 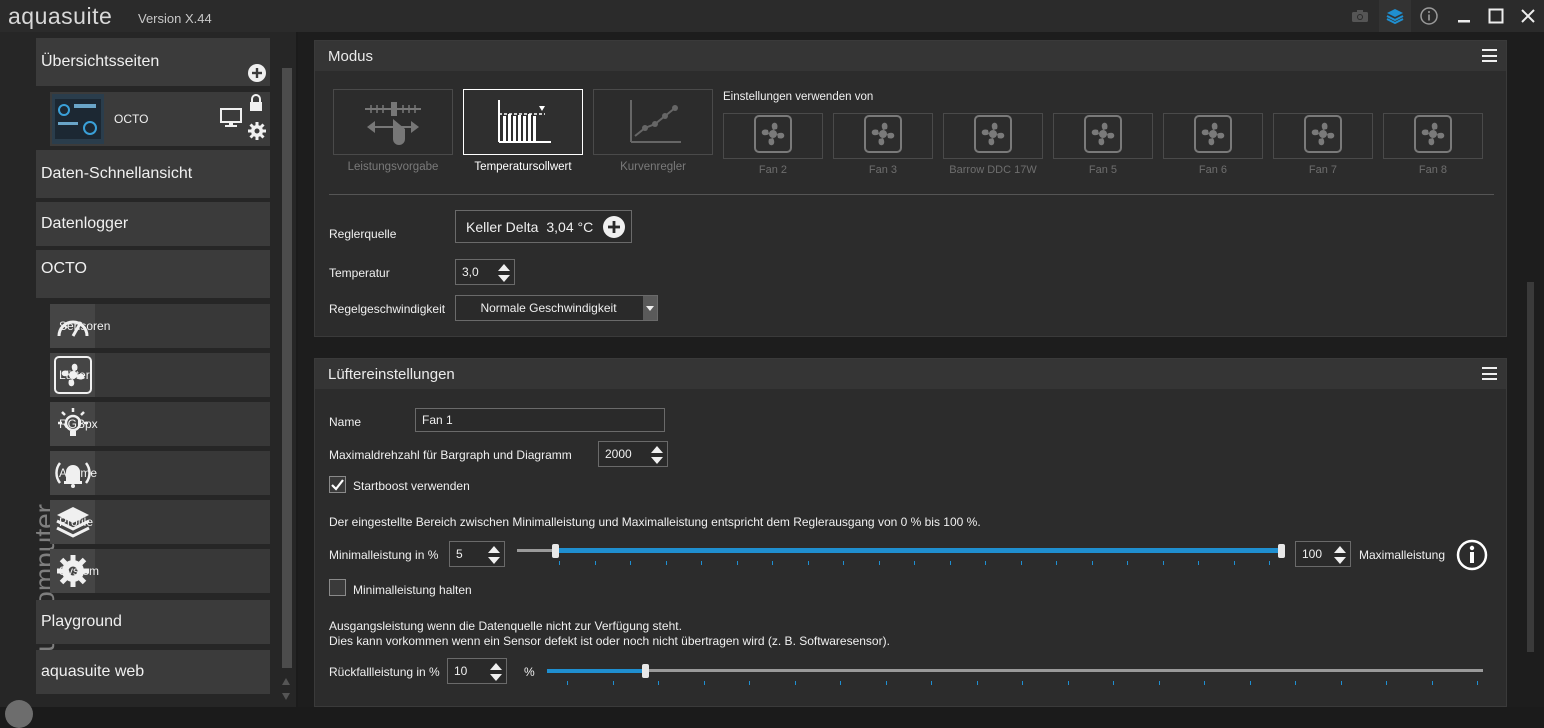 What do you see at coordinates (19, 714) in the screenshot?
I see `brand-logo-icon` at bounding box center [19, 714].